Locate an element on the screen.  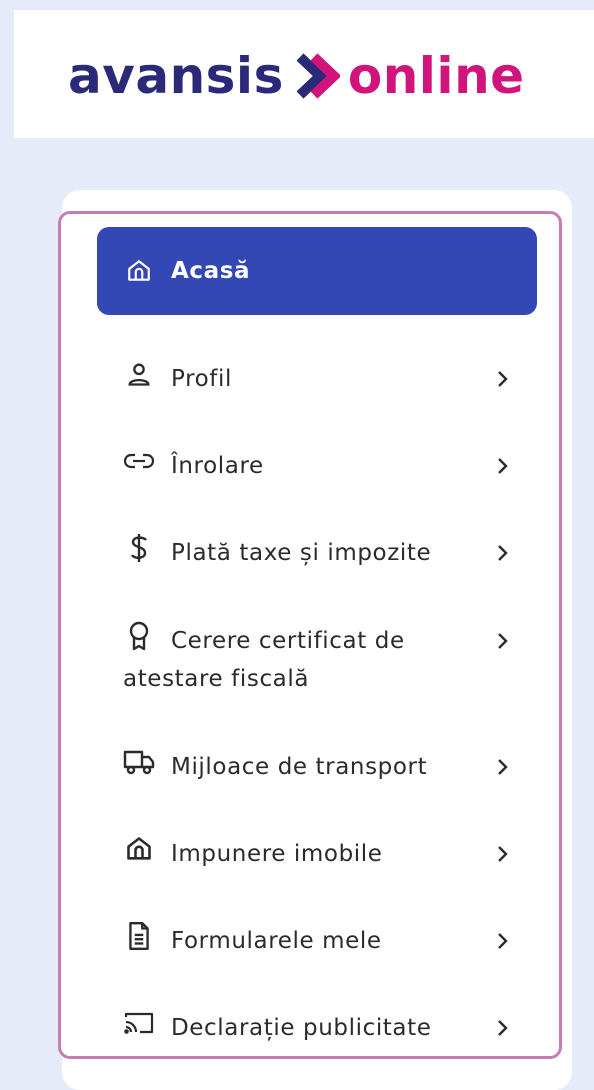
brand-logo: avansis online is located at coordinates (296, 76).